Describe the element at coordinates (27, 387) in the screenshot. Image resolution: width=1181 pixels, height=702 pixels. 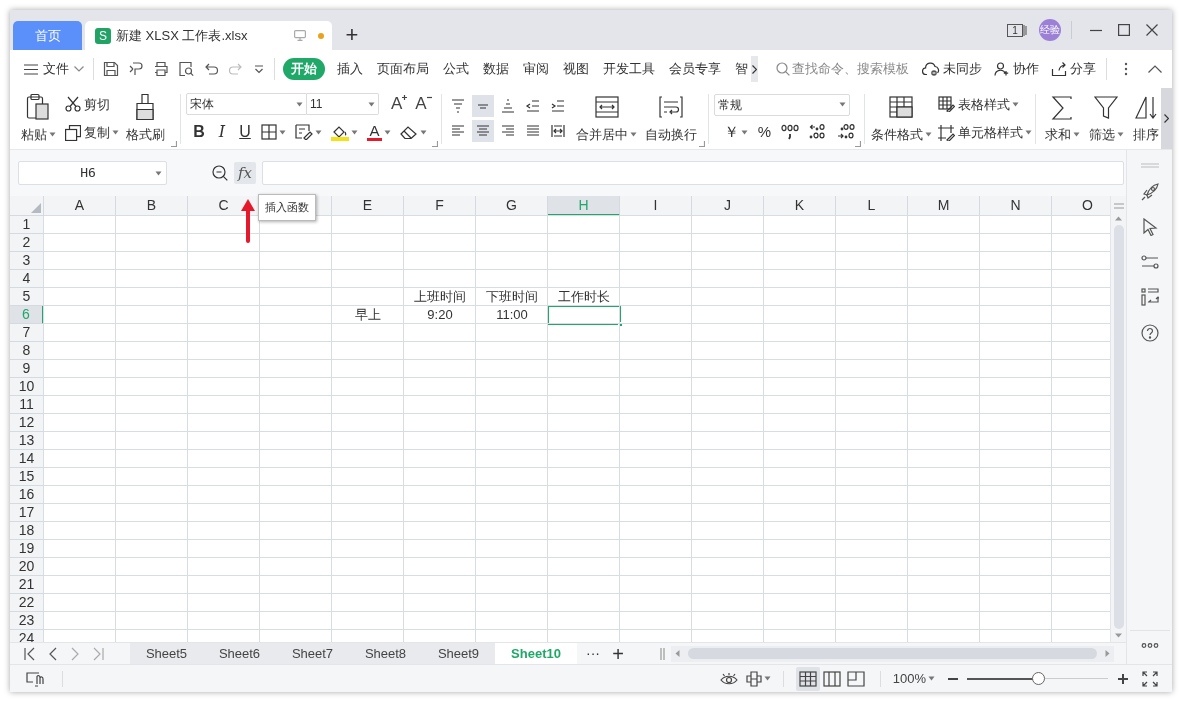
I see `row-header: 10` at that location.